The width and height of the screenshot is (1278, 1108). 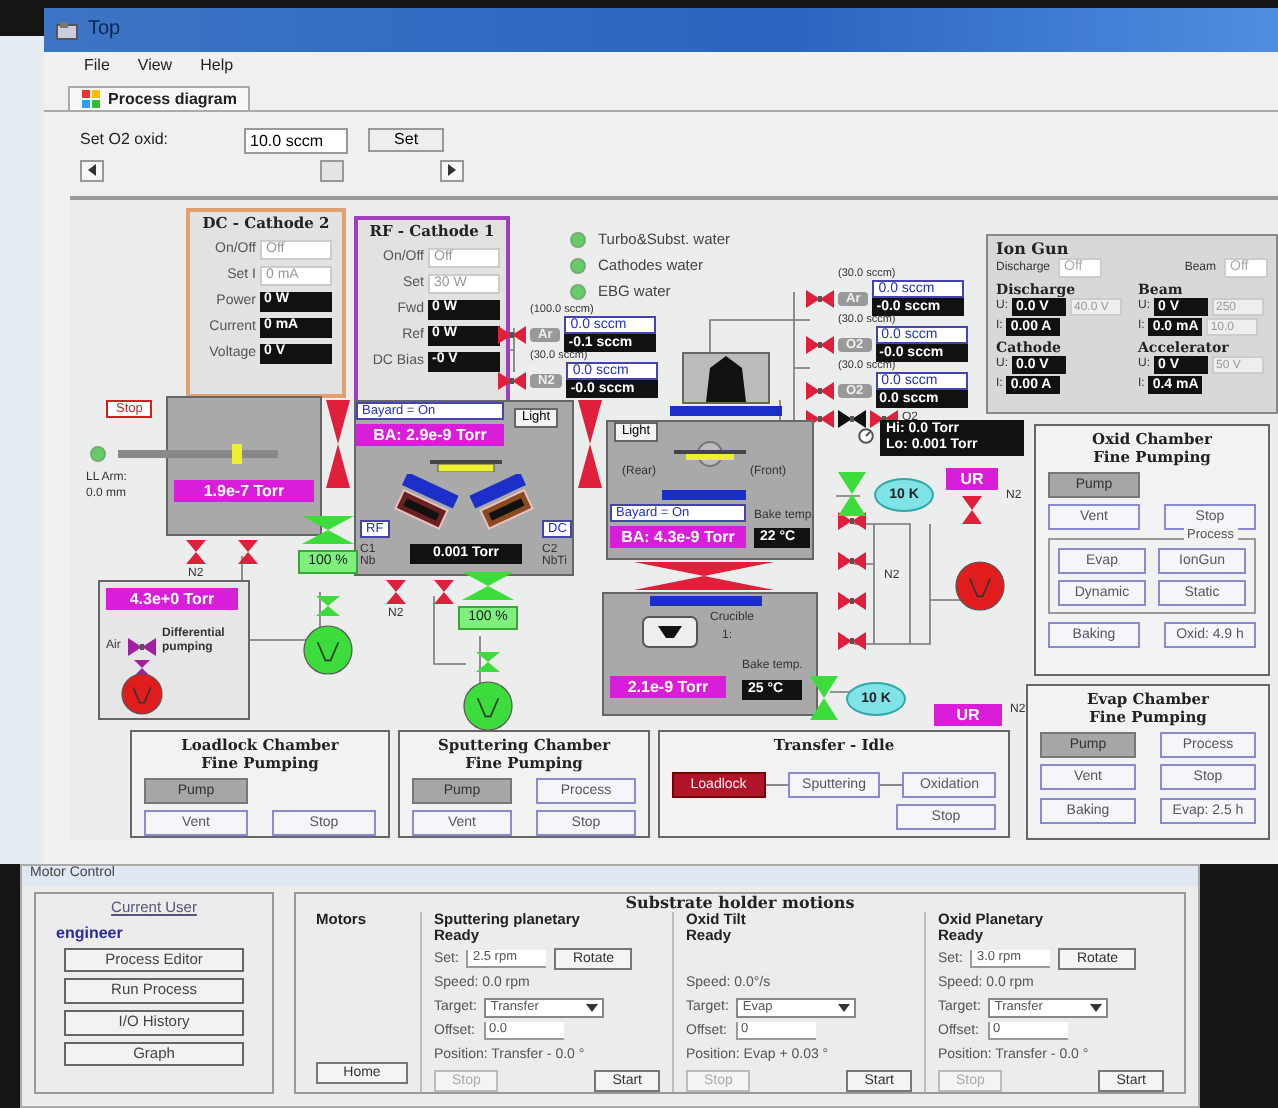 I want to click on menu-item: Help, so click(x=217, y=66).